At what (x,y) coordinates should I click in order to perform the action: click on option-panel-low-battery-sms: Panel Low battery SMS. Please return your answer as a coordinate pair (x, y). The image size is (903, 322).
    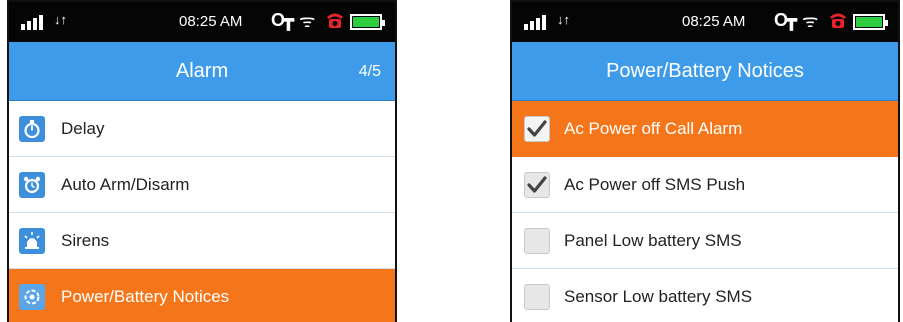
    Looking at the image, I should click on (705, 241).